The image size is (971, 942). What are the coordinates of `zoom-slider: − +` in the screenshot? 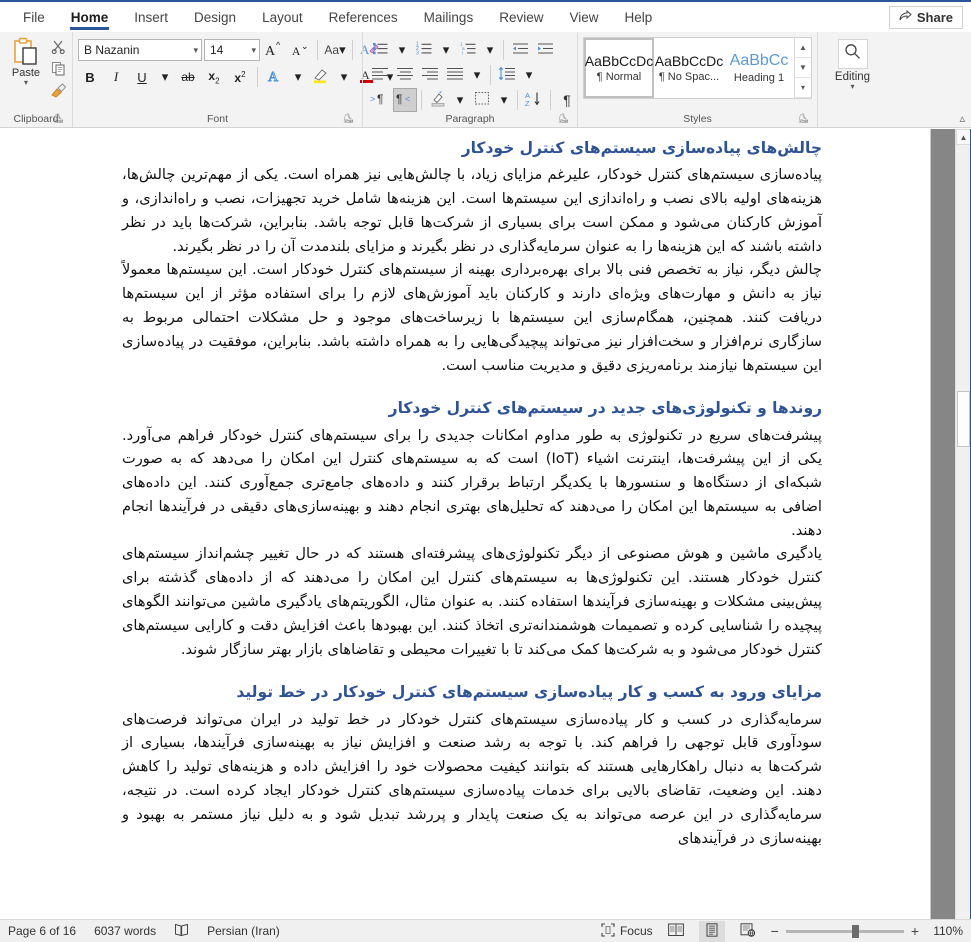 It's located at (845, 931).